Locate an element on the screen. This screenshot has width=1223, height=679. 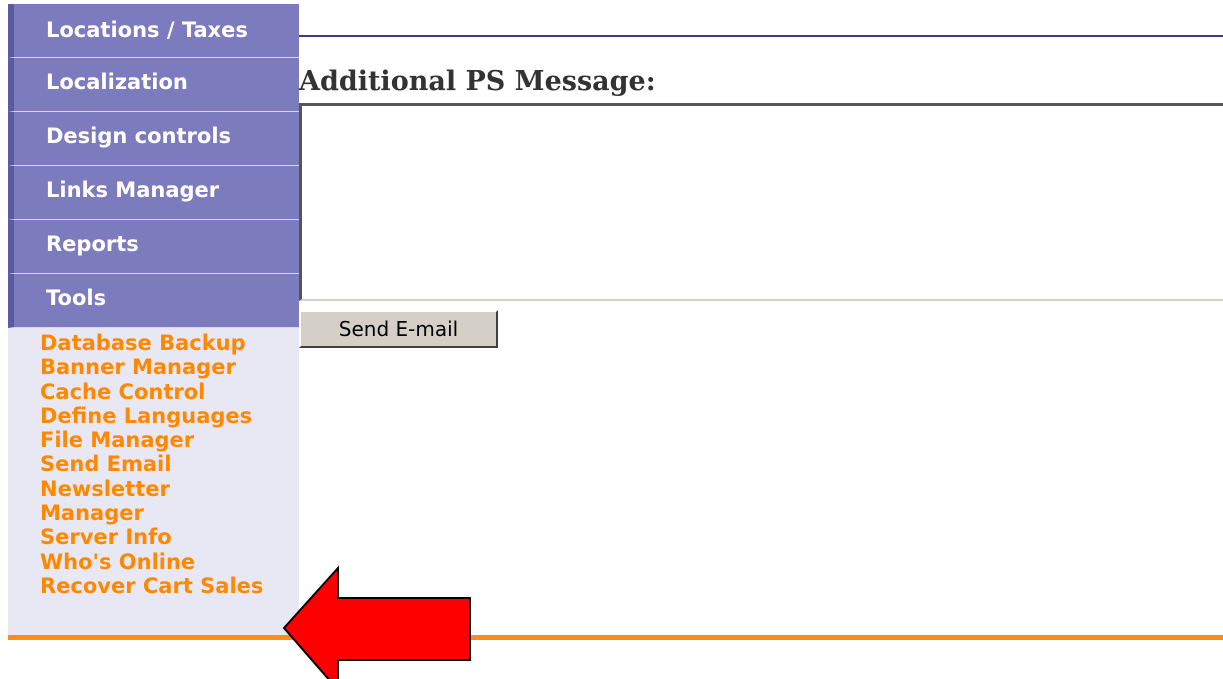
link-file-manager: File Manager is located at coordinates (169, 440).